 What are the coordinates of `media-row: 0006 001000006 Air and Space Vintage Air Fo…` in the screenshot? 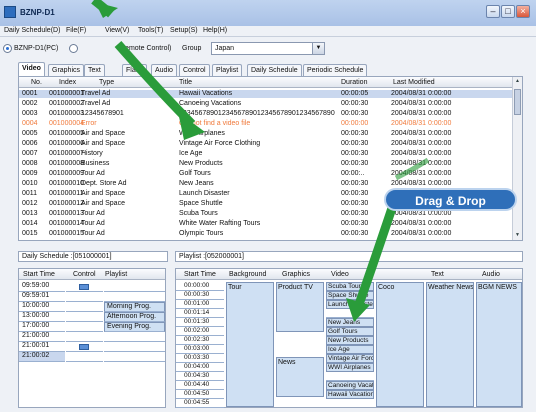 It's located at (266, 144).